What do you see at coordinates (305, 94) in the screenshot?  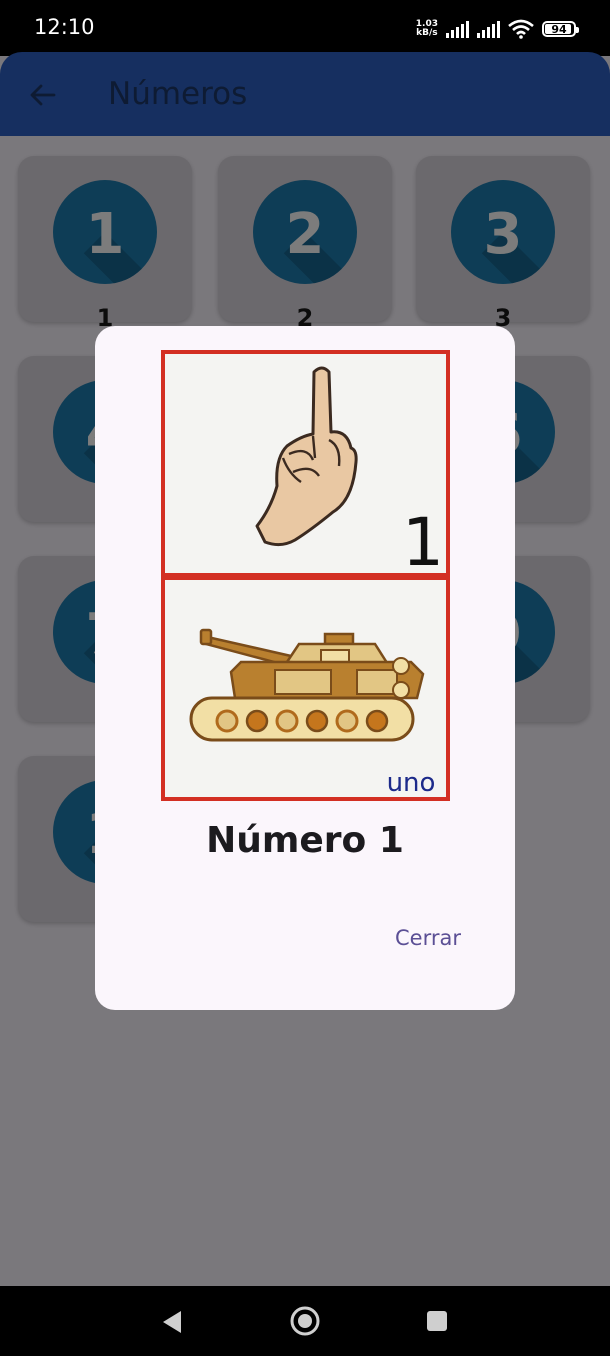 I see `app-bar: Números` at bounding box center [305, 94].